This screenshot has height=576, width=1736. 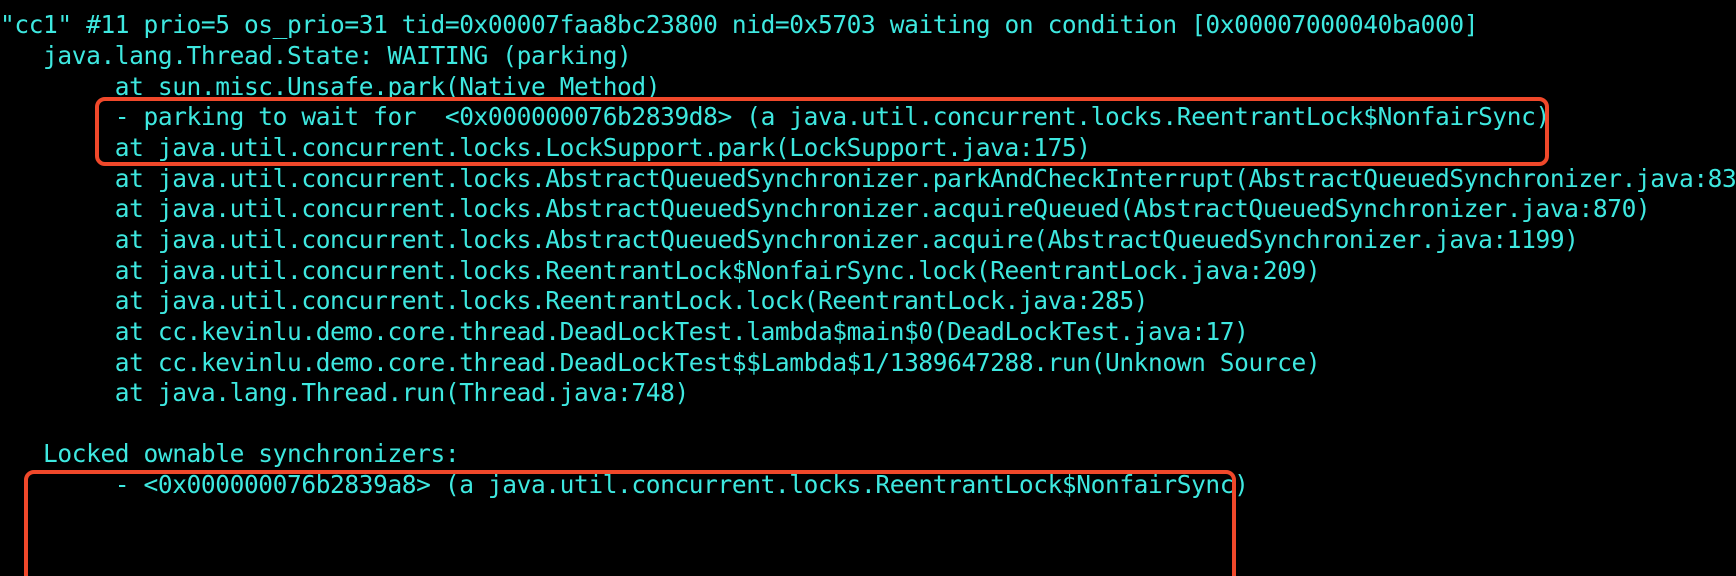 What do you see at coordinates (630, 523) in the screenshot?
I see `locked-synchronizers-highlight-box` at bounding box center [630, 523].